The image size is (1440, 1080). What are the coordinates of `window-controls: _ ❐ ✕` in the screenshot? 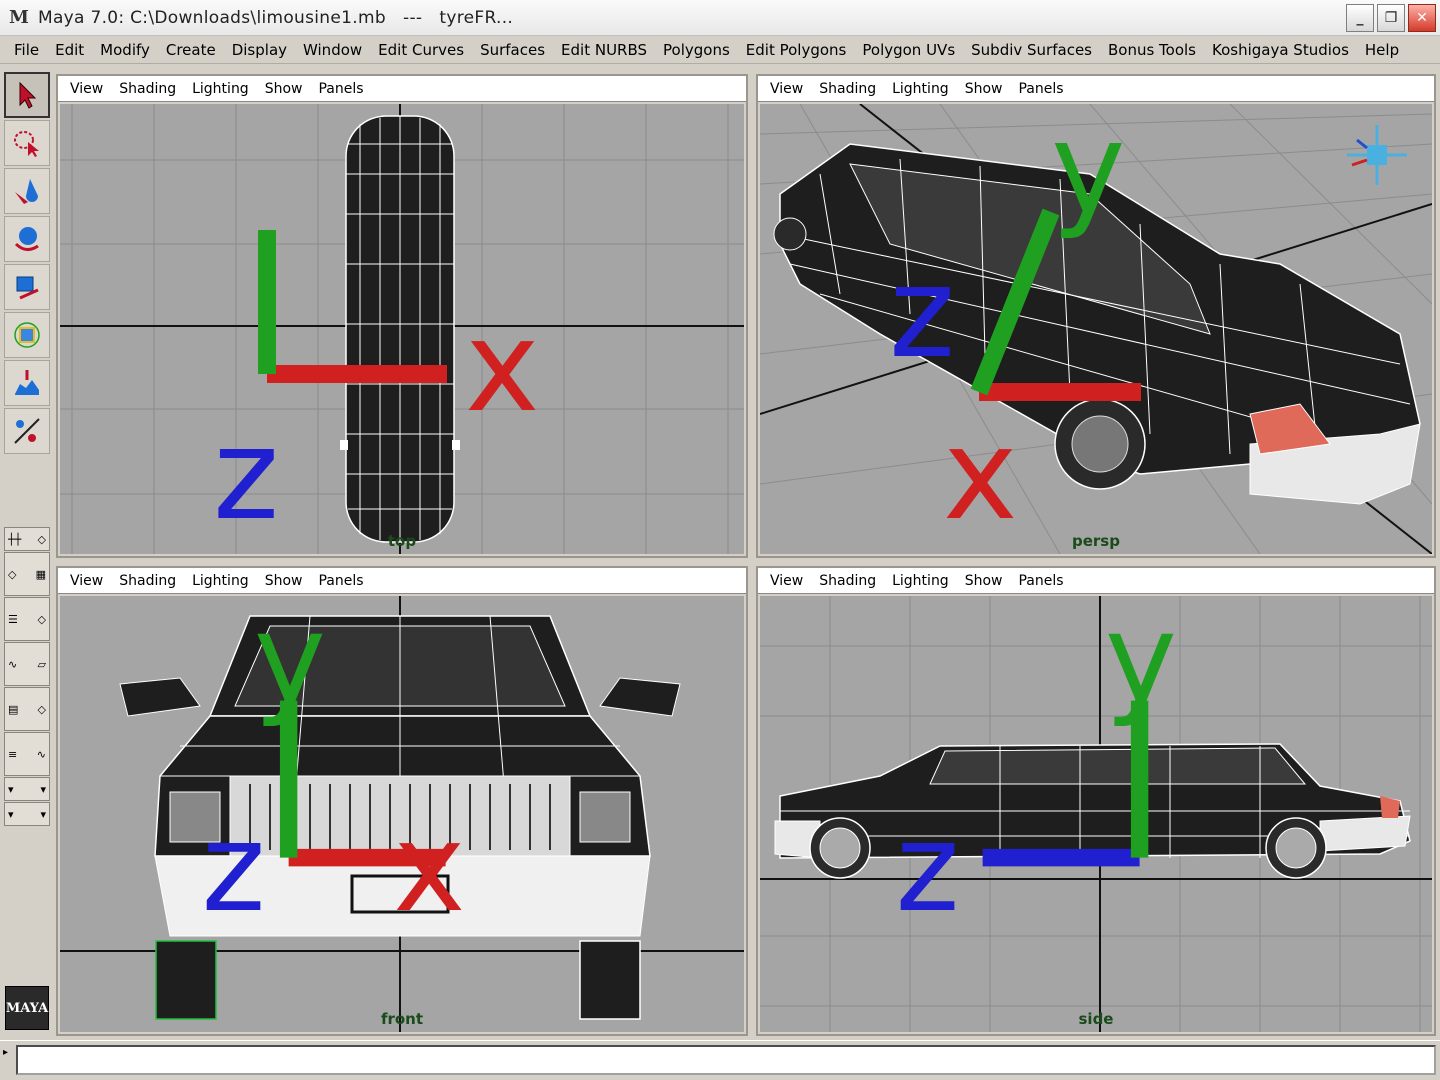 It's located at (1391, 18).